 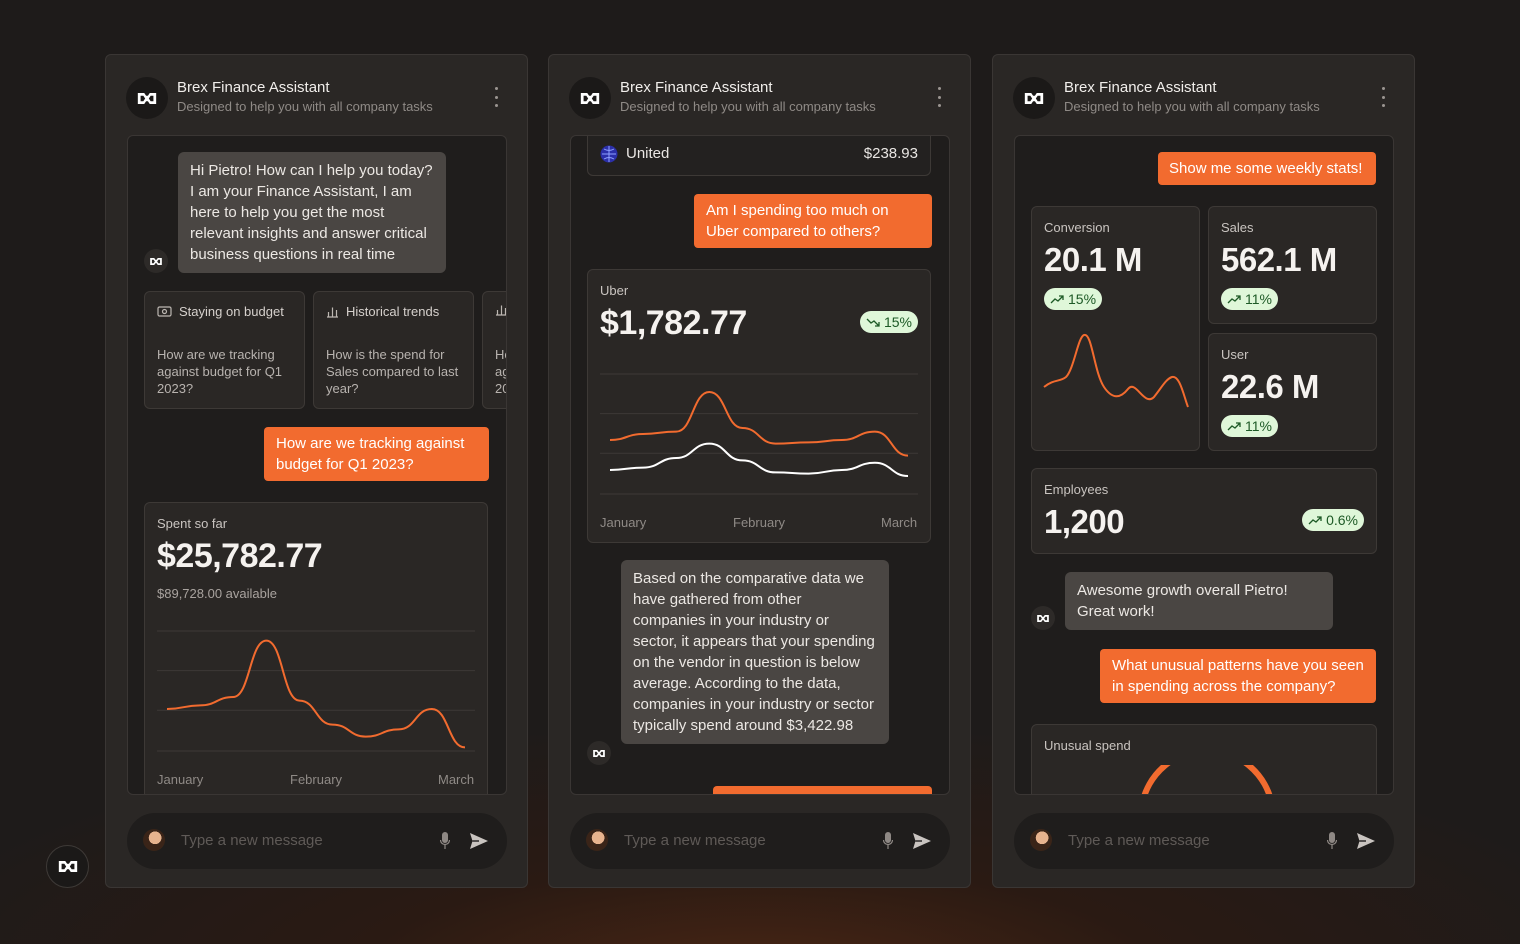 I want to click on stat-card-conversion: Conversion 20.1 M 15%, so click(x=1115, y=328).